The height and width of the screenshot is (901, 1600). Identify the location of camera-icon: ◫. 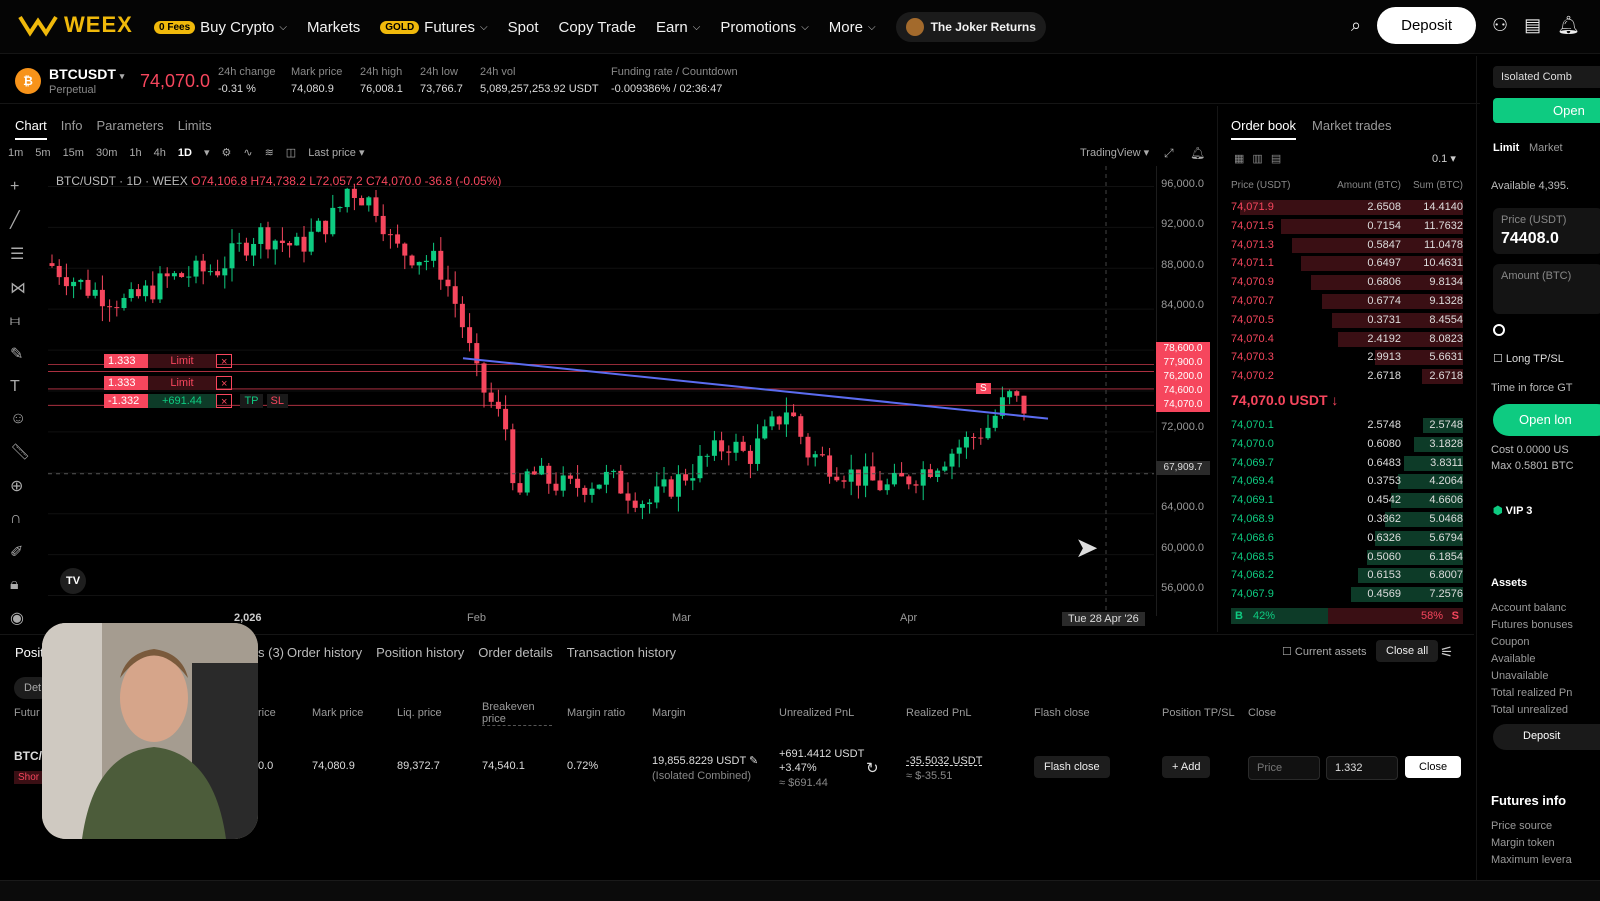
(291, 152).